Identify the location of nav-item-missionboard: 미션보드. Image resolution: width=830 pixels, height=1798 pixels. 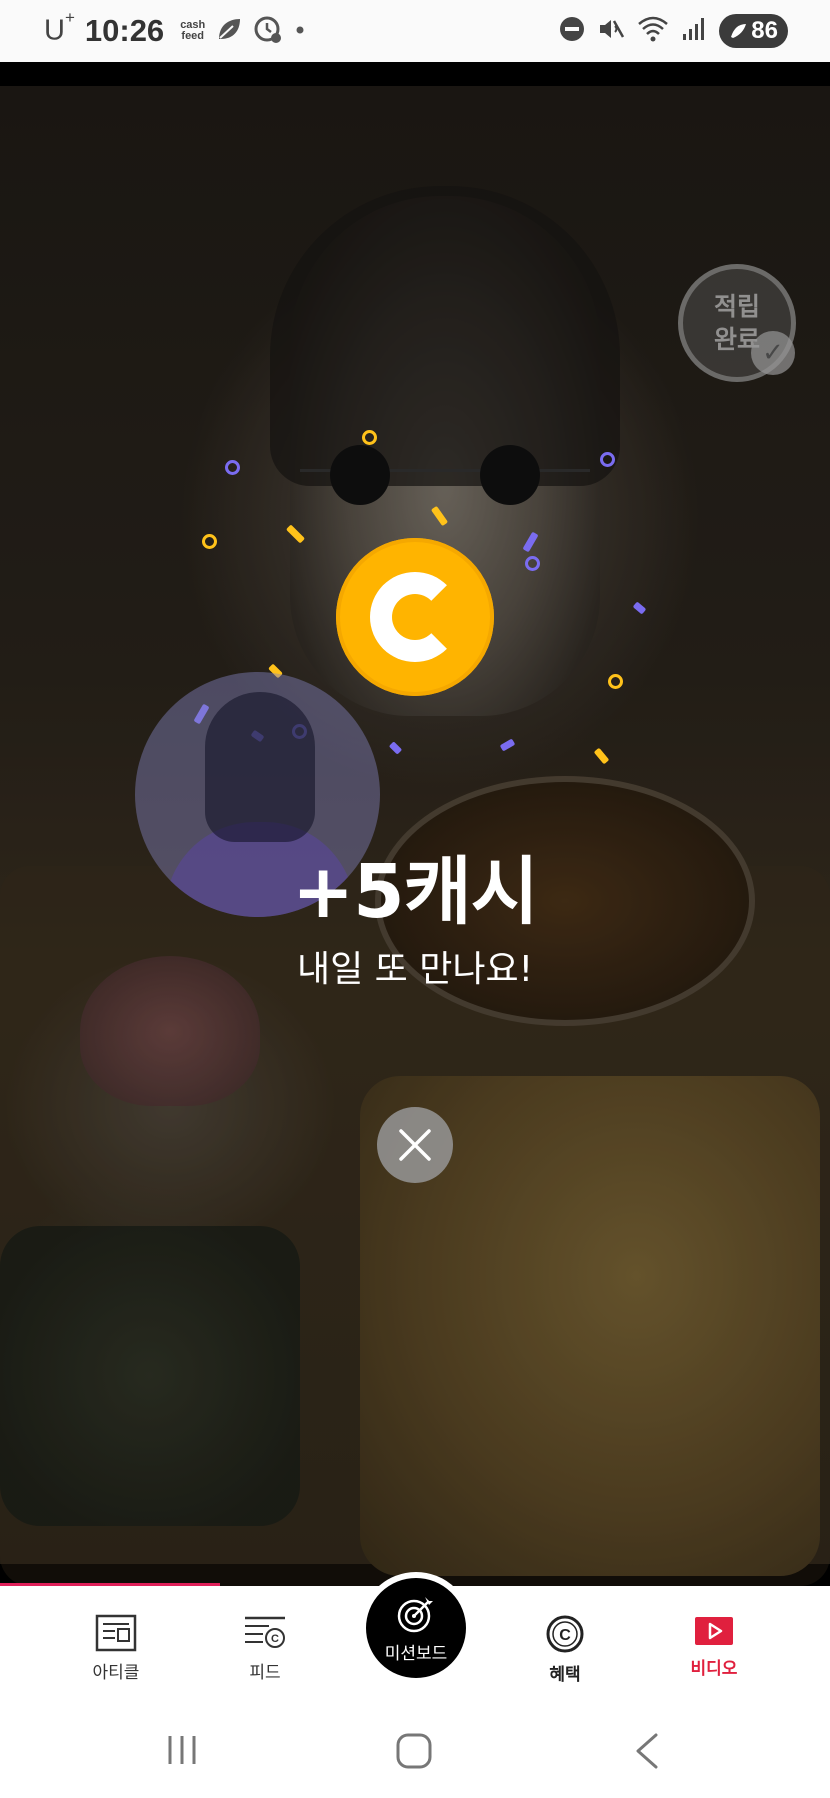
(416, 1628).